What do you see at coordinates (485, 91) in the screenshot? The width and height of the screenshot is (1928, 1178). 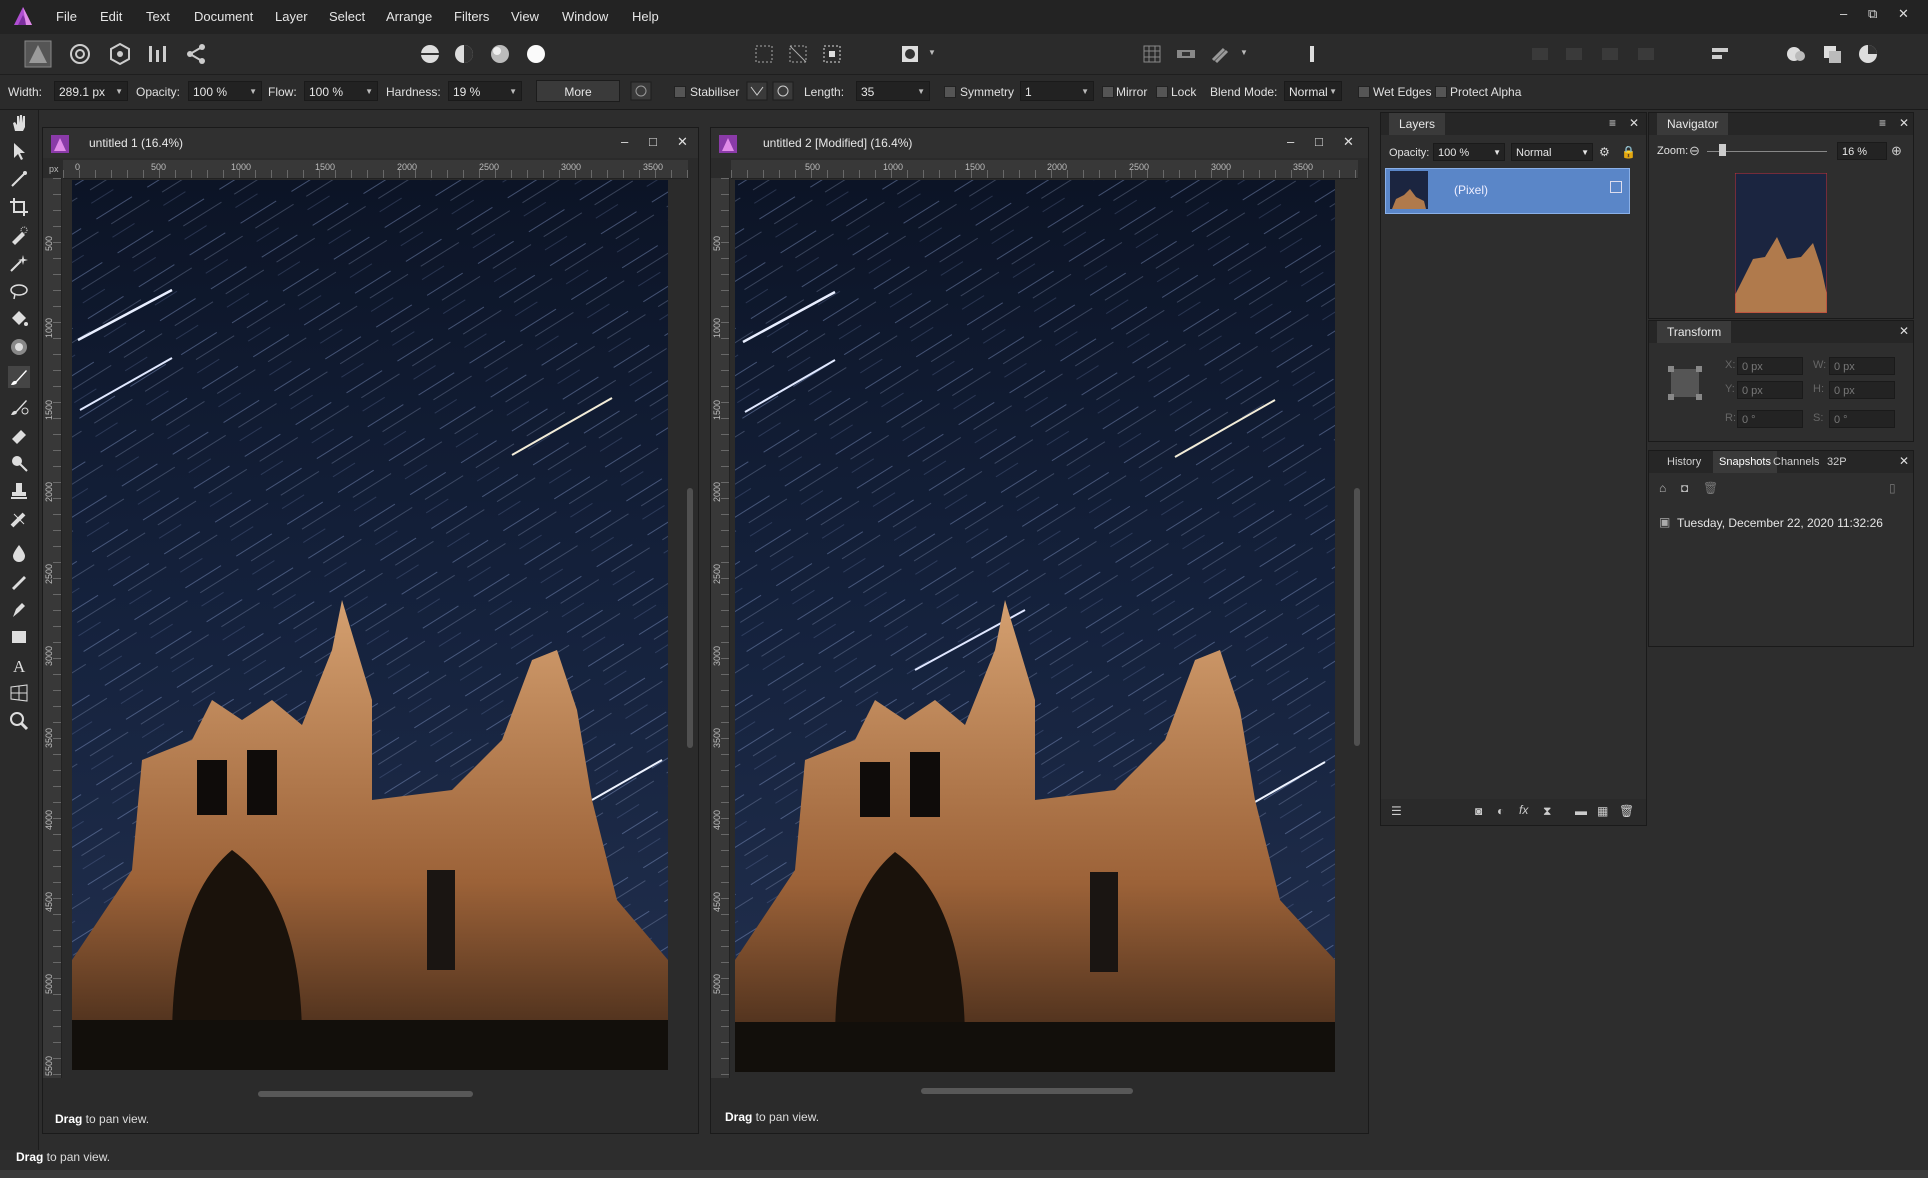 I see `hardness-field: 19 % ▼` at bounding box center [485, 91].